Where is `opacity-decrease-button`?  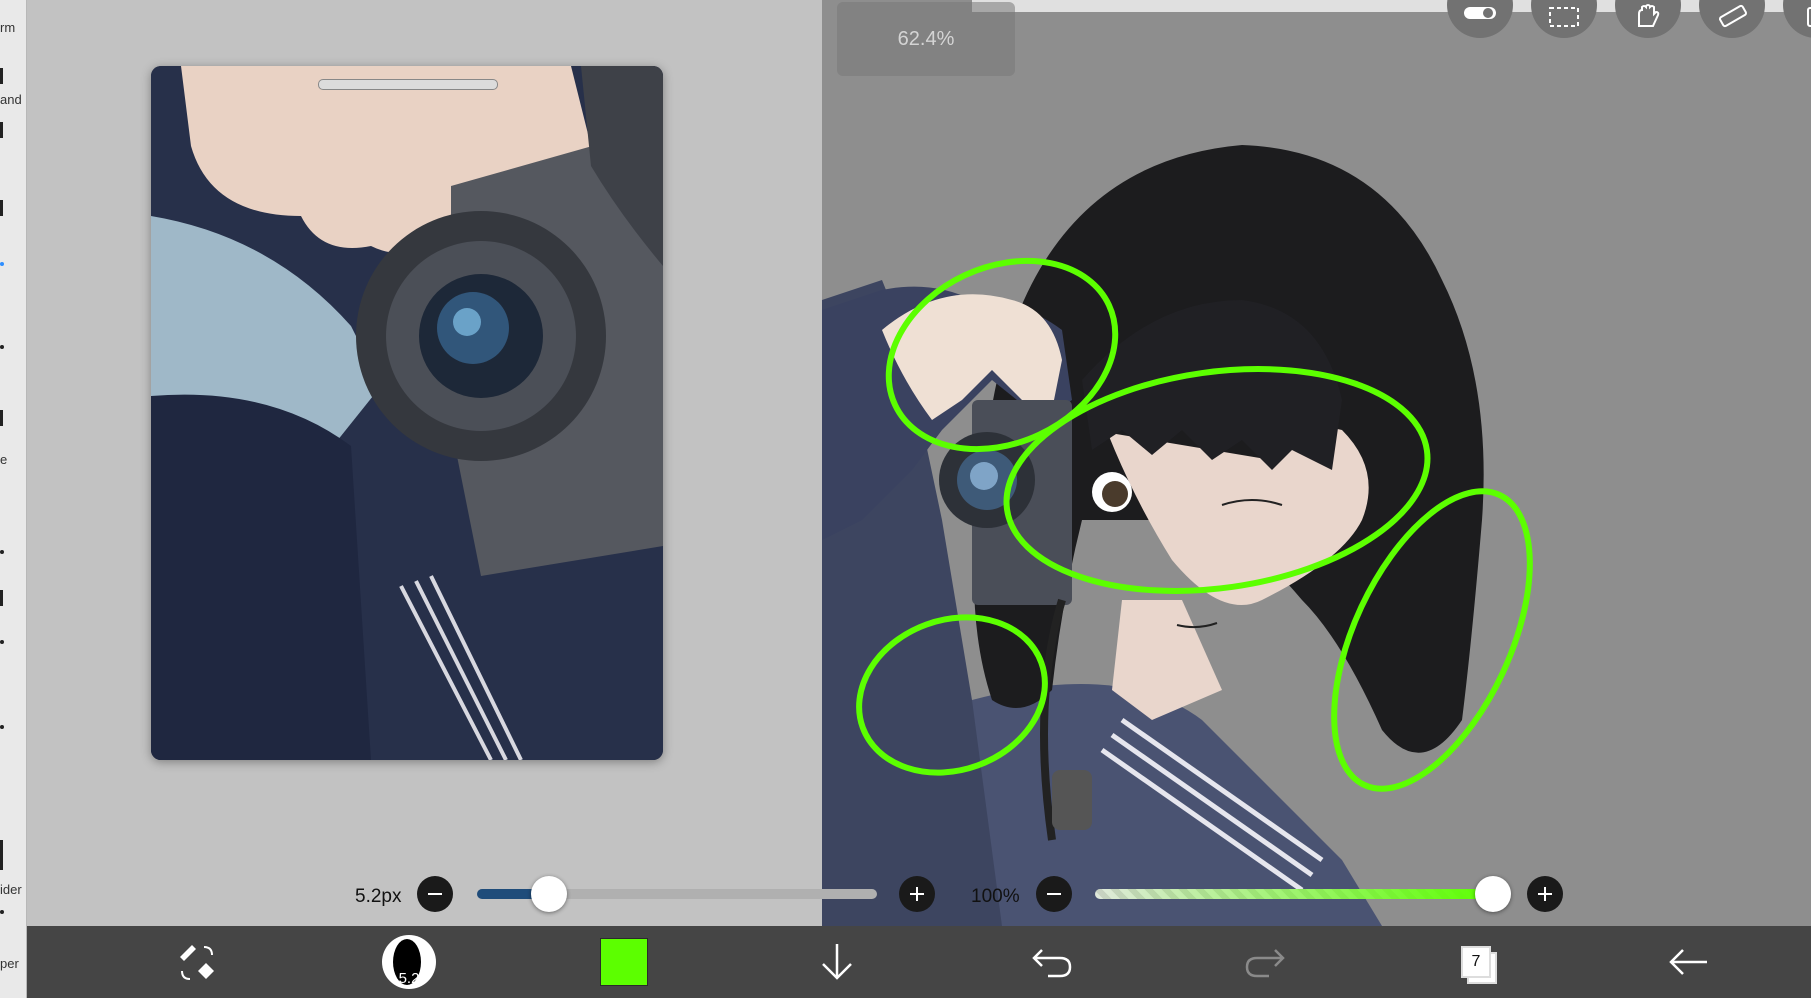 opacity-decrease-button is located at coordinates (1054, 894).